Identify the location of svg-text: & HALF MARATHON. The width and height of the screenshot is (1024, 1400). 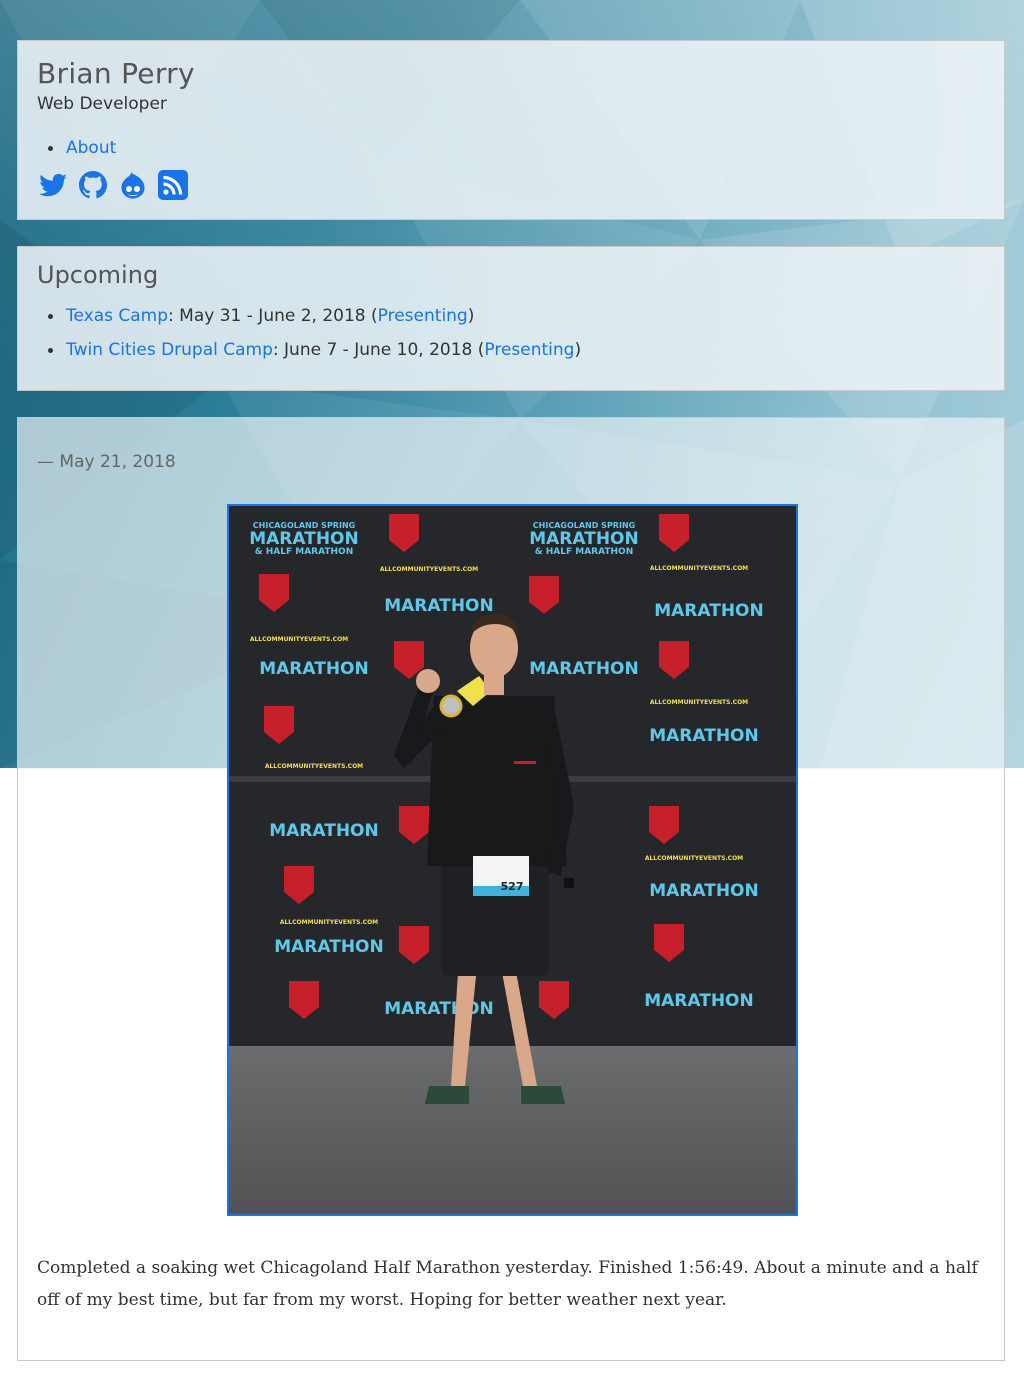
(584, 552).